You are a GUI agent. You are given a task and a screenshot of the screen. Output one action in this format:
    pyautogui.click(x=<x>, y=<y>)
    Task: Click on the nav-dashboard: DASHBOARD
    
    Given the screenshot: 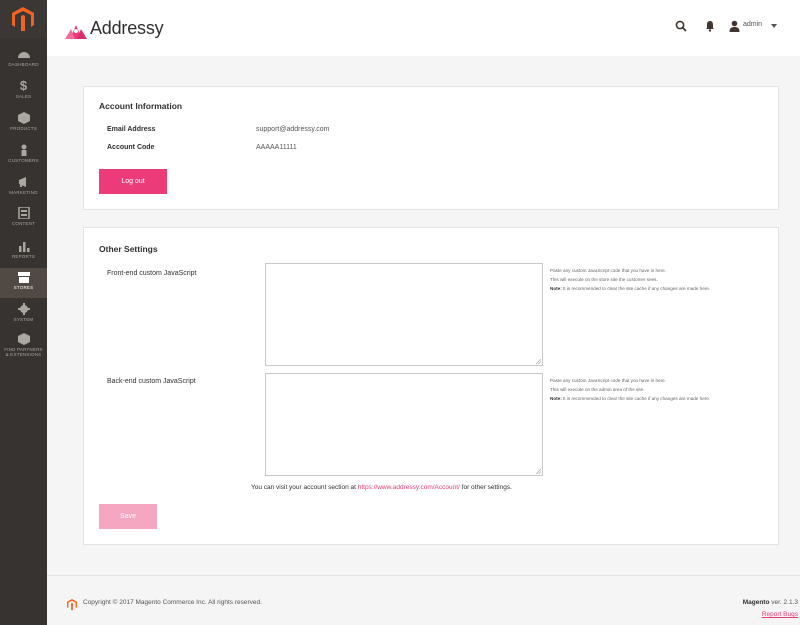 What is the action you would take?
    pyautogui.click(x=23, y=63)
    